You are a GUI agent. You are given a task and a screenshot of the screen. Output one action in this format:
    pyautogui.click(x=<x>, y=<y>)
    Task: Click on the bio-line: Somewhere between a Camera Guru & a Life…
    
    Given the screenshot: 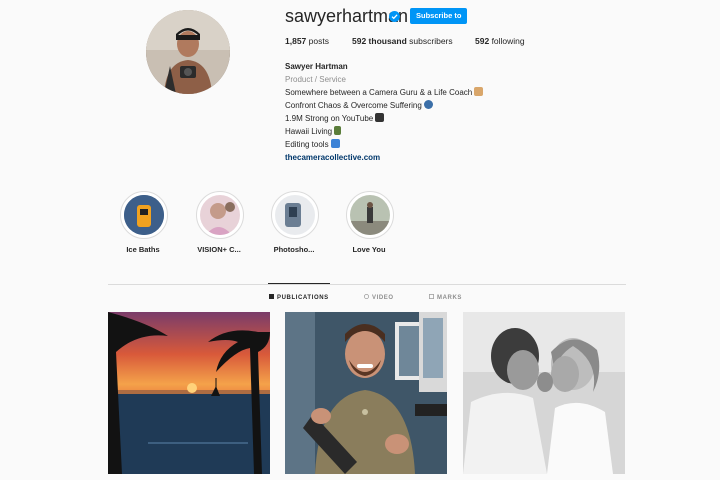 What is the action you would take?
    pyautogui.click(x=384, y=92)
    